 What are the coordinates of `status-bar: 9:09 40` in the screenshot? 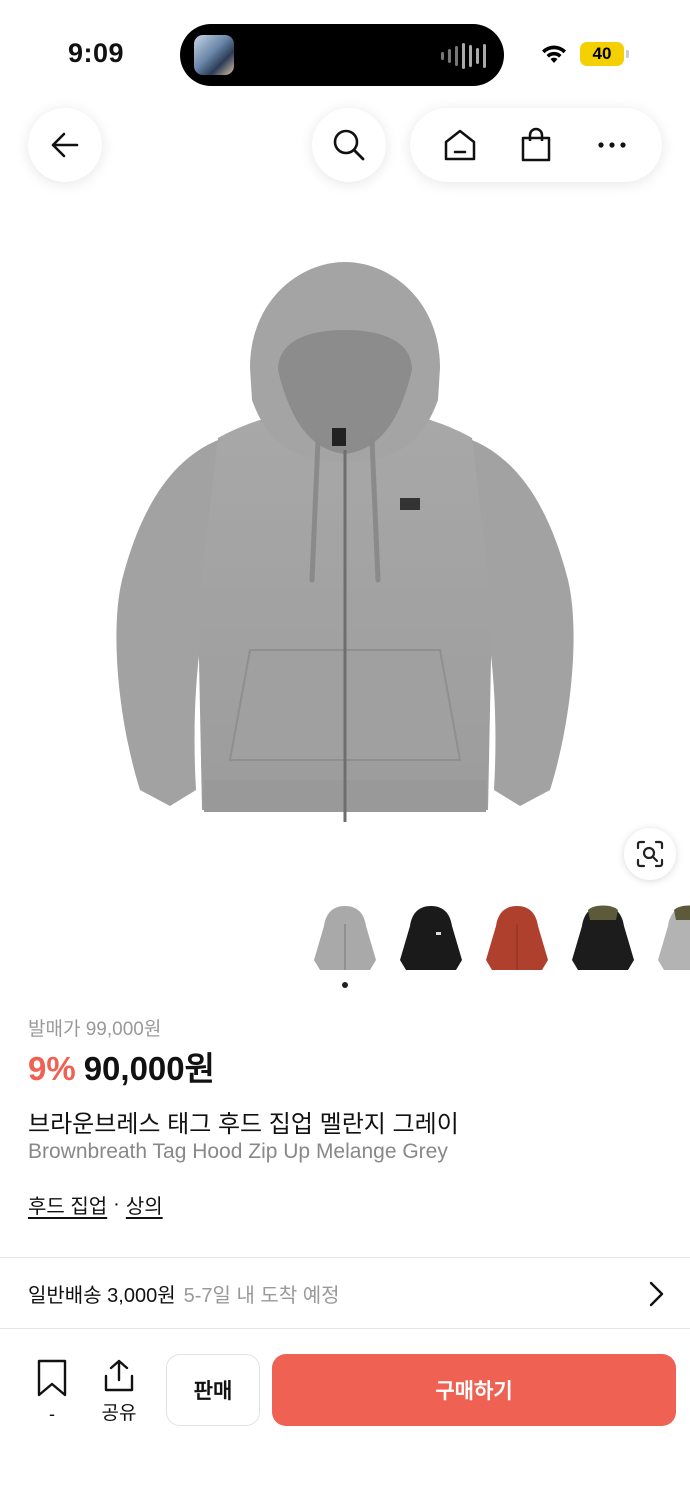 It's located at (345, 50).